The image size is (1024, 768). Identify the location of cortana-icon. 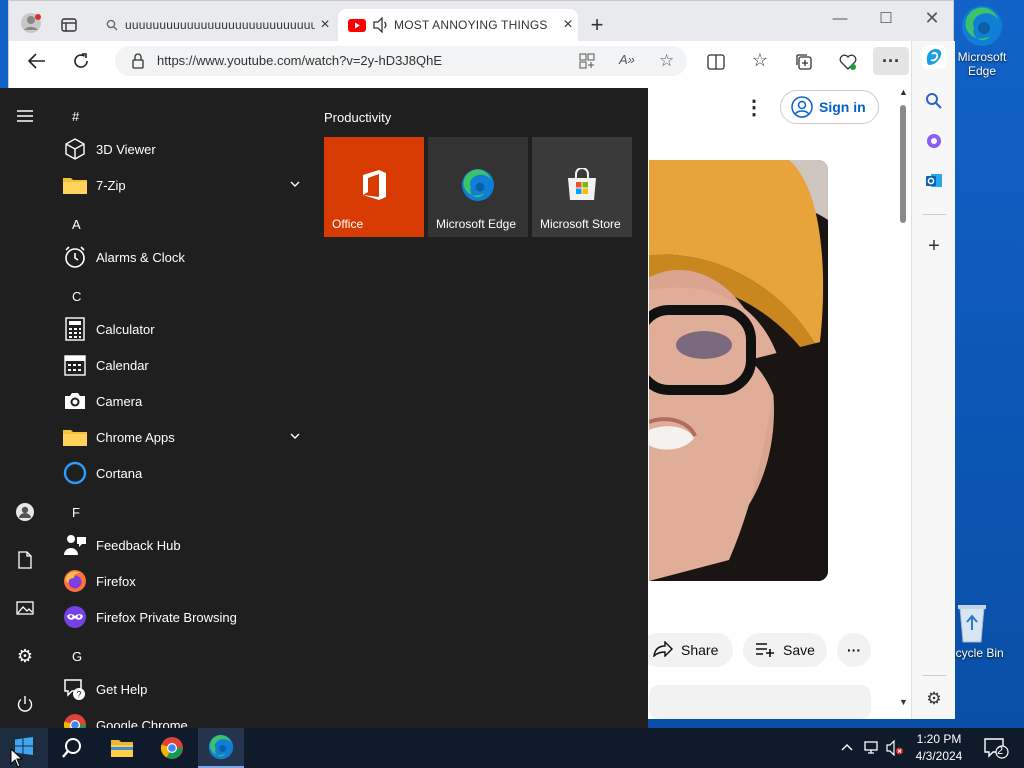
(75, 473).